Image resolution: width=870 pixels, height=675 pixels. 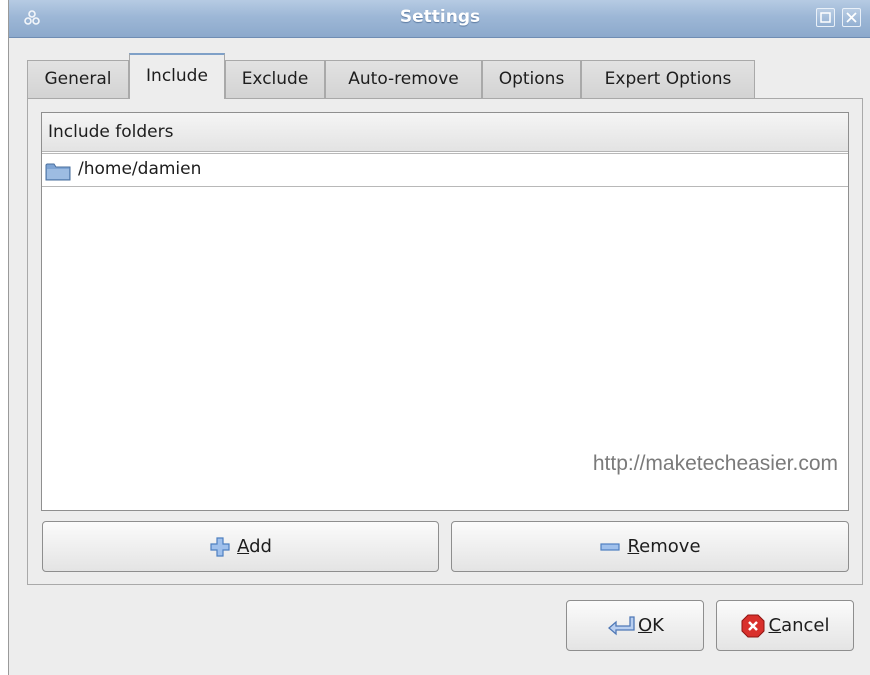 I want to click on folder-path: /home/damien, so click(x=140, y=169).